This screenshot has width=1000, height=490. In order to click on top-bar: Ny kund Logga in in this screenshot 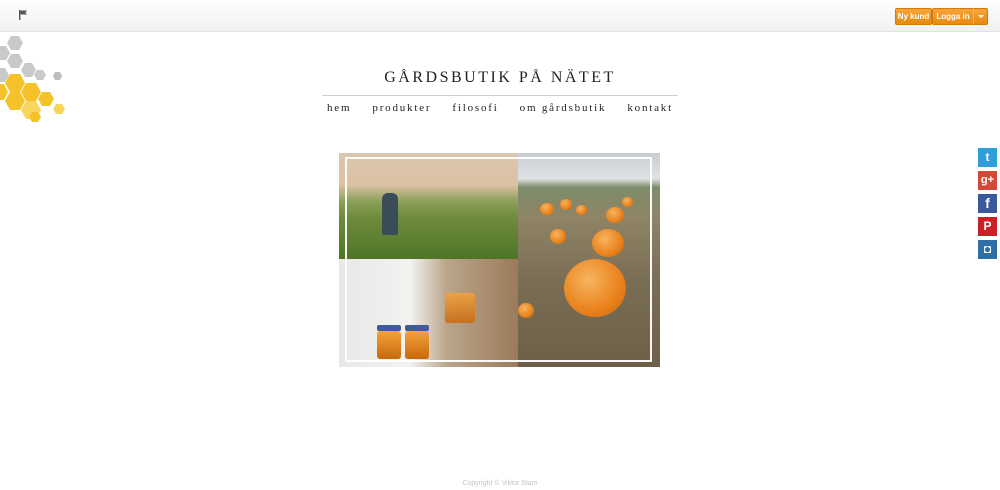, I will do `click(500, 16)`.